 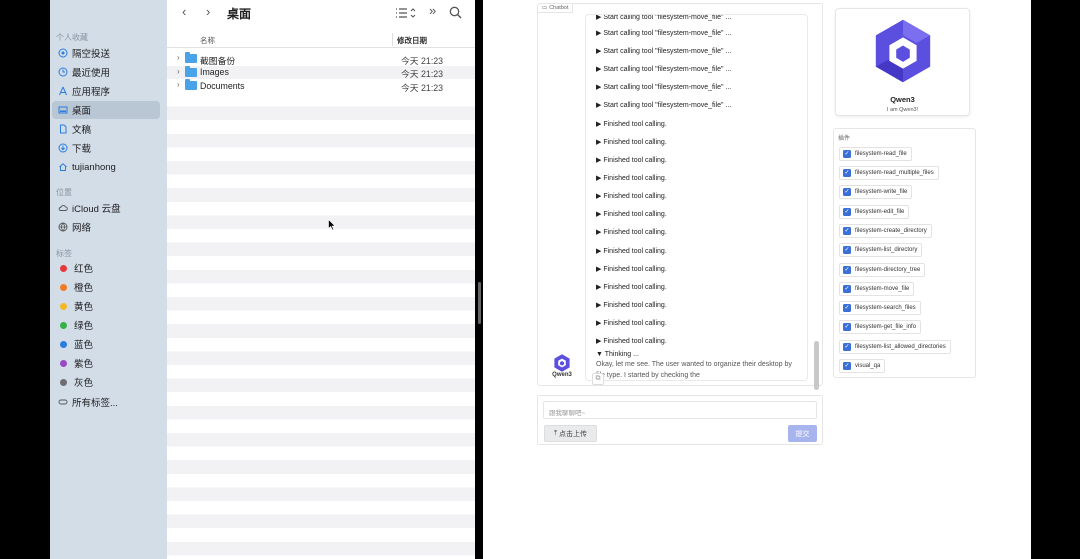 What do you see at coordinates (562, 375) in the screenshot?
I see `bot-name: Qwen3` at bounding box center [562, 375].